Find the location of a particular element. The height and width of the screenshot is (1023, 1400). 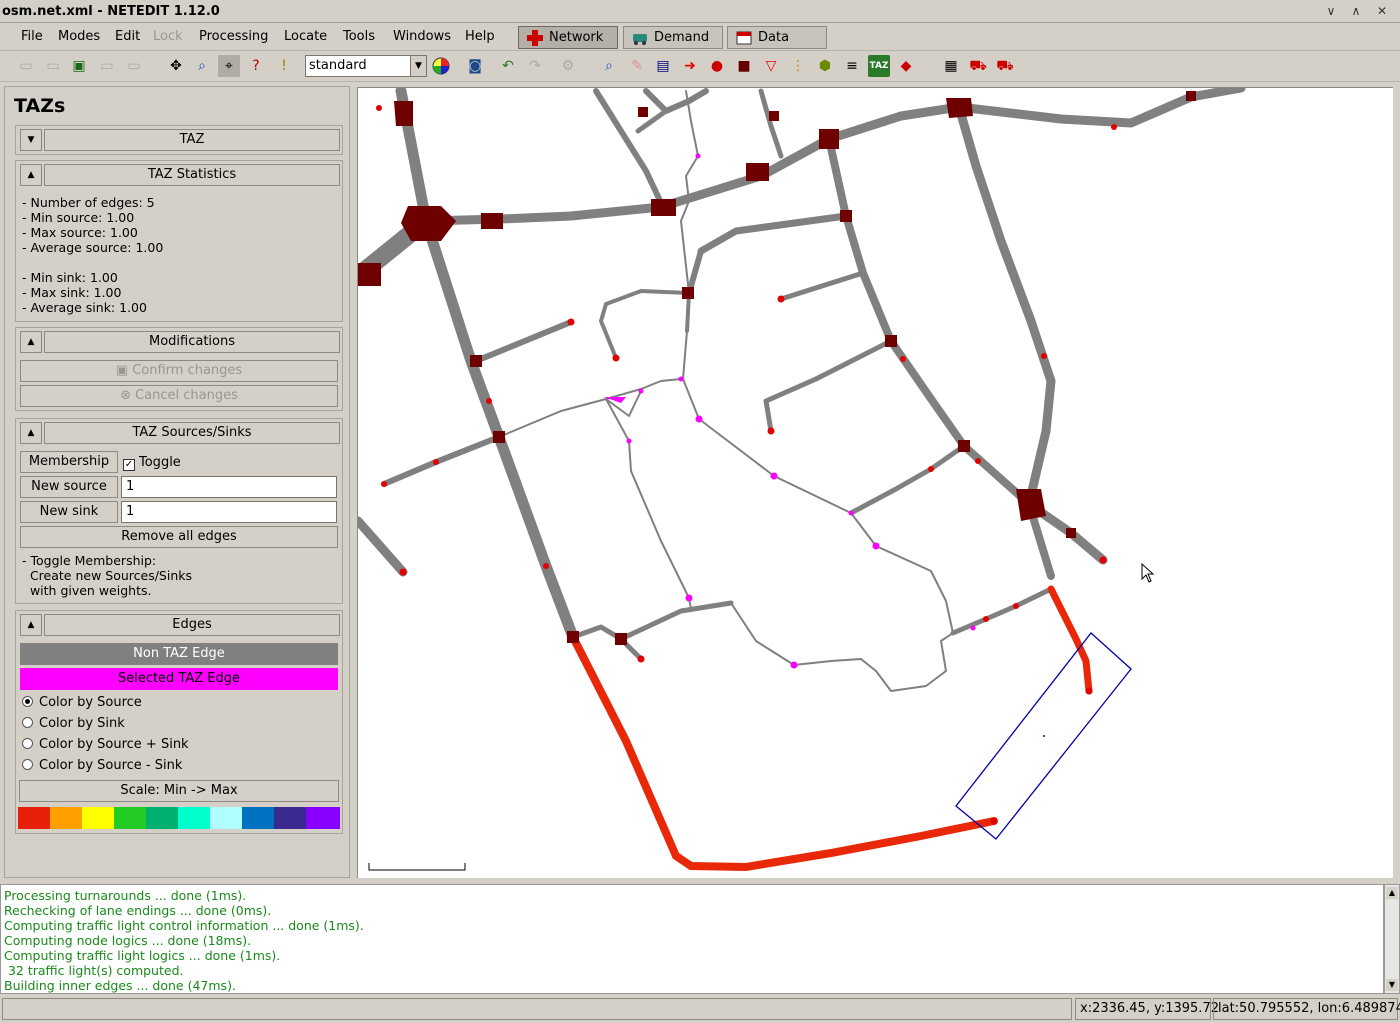

save-as-icon: ▭ is located at coordinates (107, 66).